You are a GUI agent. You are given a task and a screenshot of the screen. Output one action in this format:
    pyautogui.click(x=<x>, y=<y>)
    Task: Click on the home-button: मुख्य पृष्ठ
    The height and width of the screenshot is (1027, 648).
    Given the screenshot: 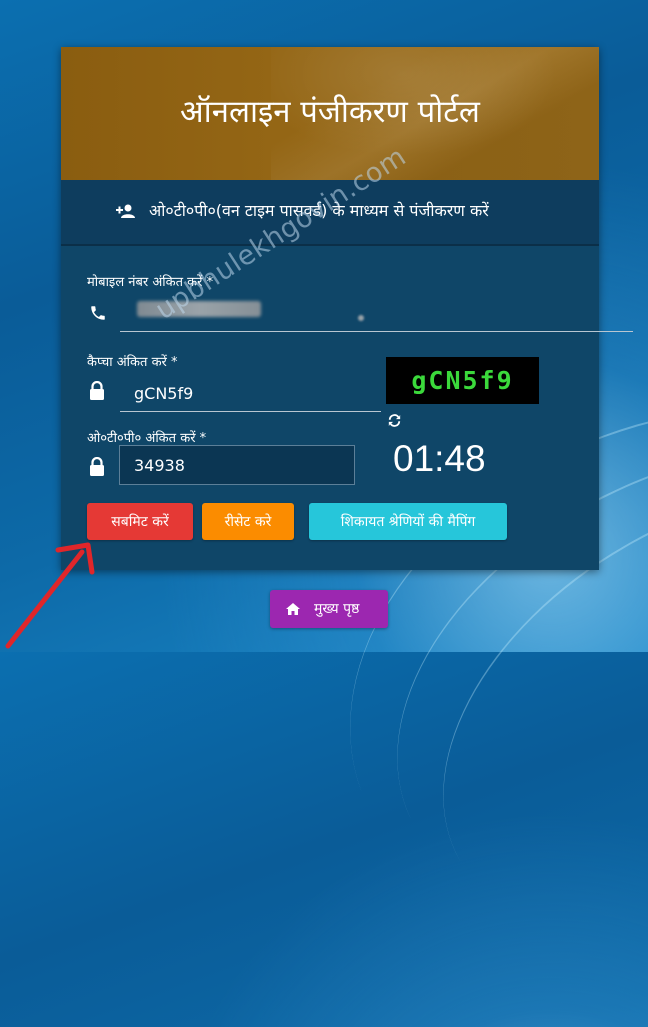 What is the action you would take?
    pyautogui.click(x=329, y=609)
    